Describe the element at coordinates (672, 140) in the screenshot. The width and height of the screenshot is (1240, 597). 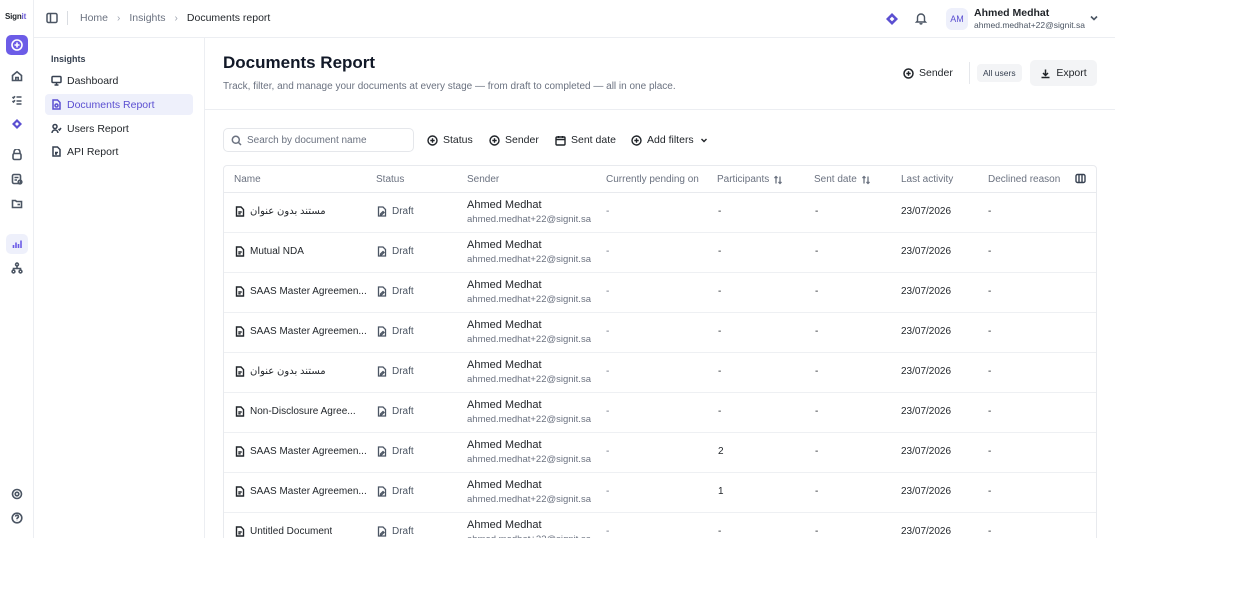
I see `add-filters-button: Add filters` at that location.